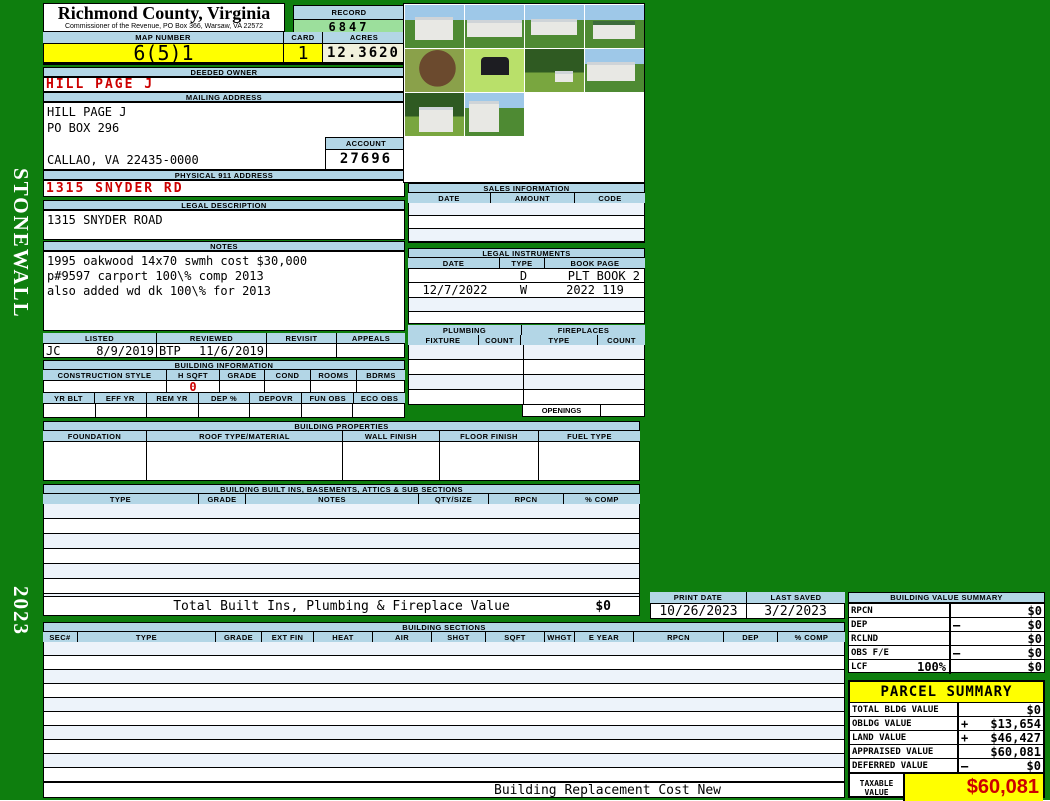  Describe the element at coordinates (334, 375) in the screenshot. I see `col-rooms: ROOMS` at that location.